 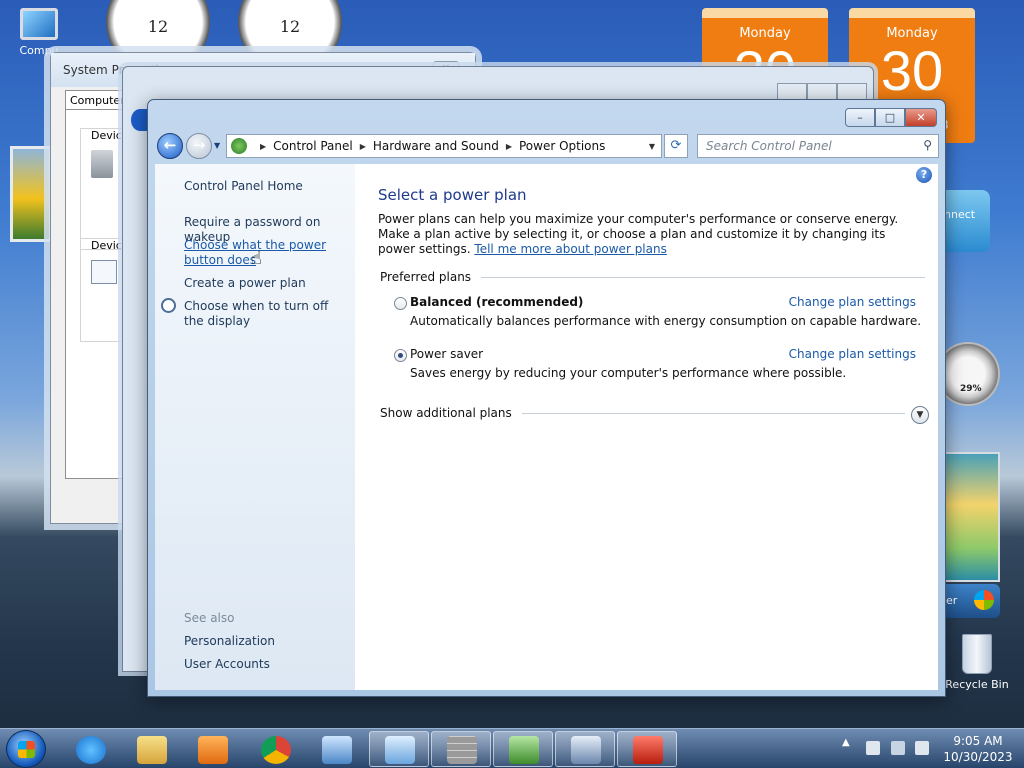 I want to click on forward-button: →, so click(x=199, y=146).